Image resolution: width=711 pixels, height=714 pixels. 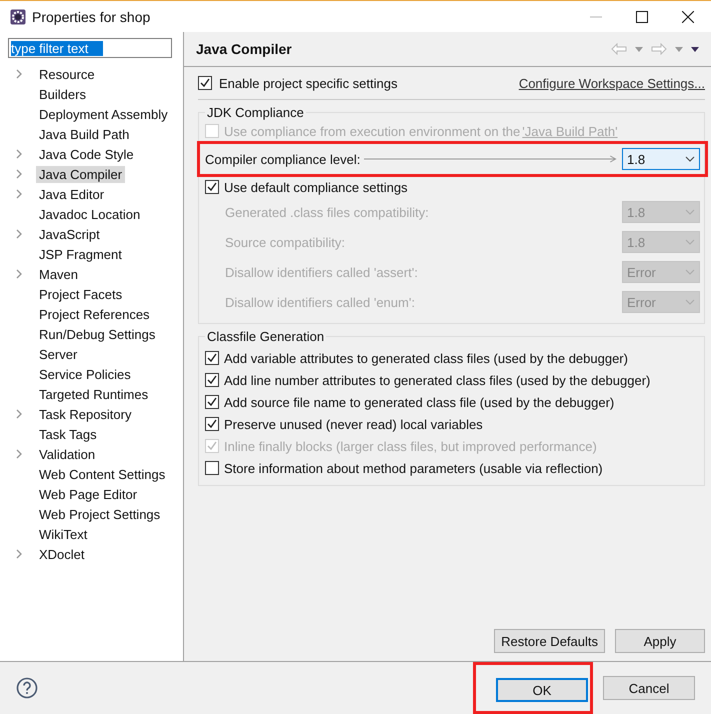 I want to click on checkbox-label: Use default compliance settings, so click(x=316, y=187).